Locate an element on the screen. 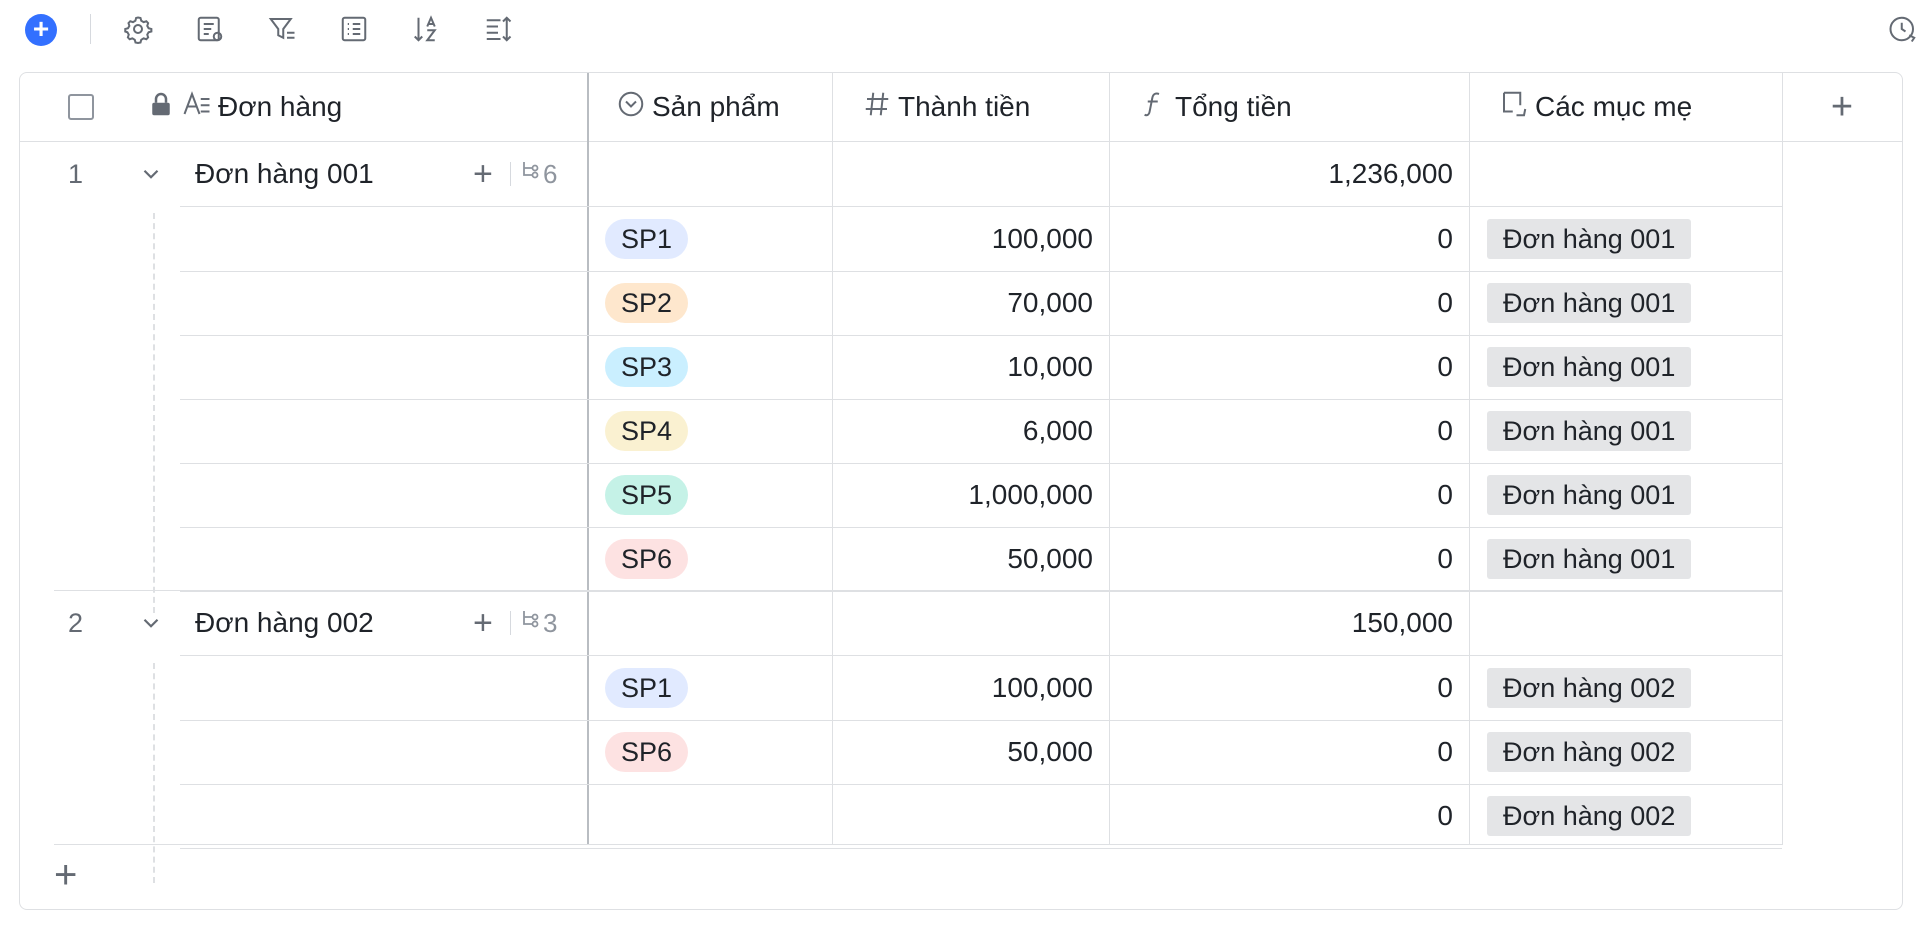  field-config-icon is located at coordinates (210, 29).